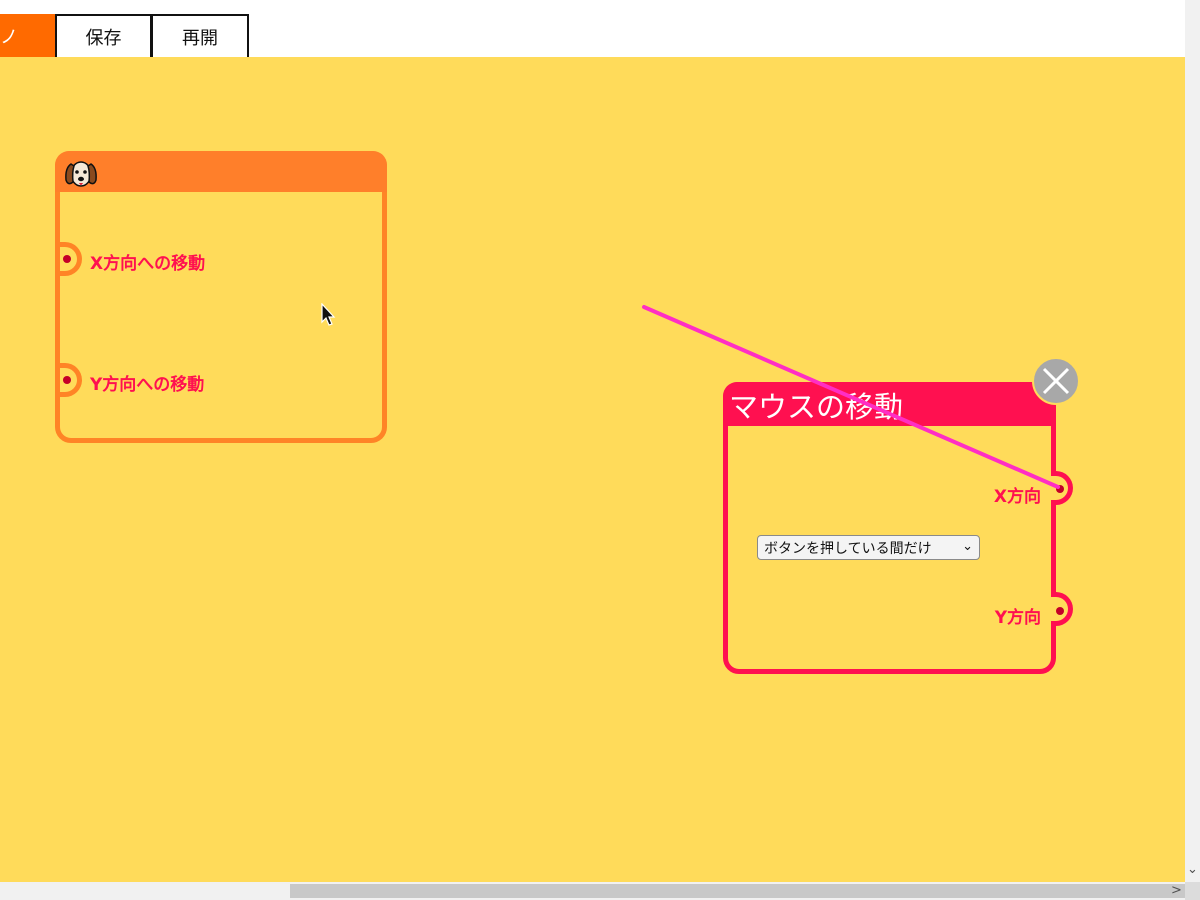  I want to click on tab-mono: モノ, so click(27, 35).